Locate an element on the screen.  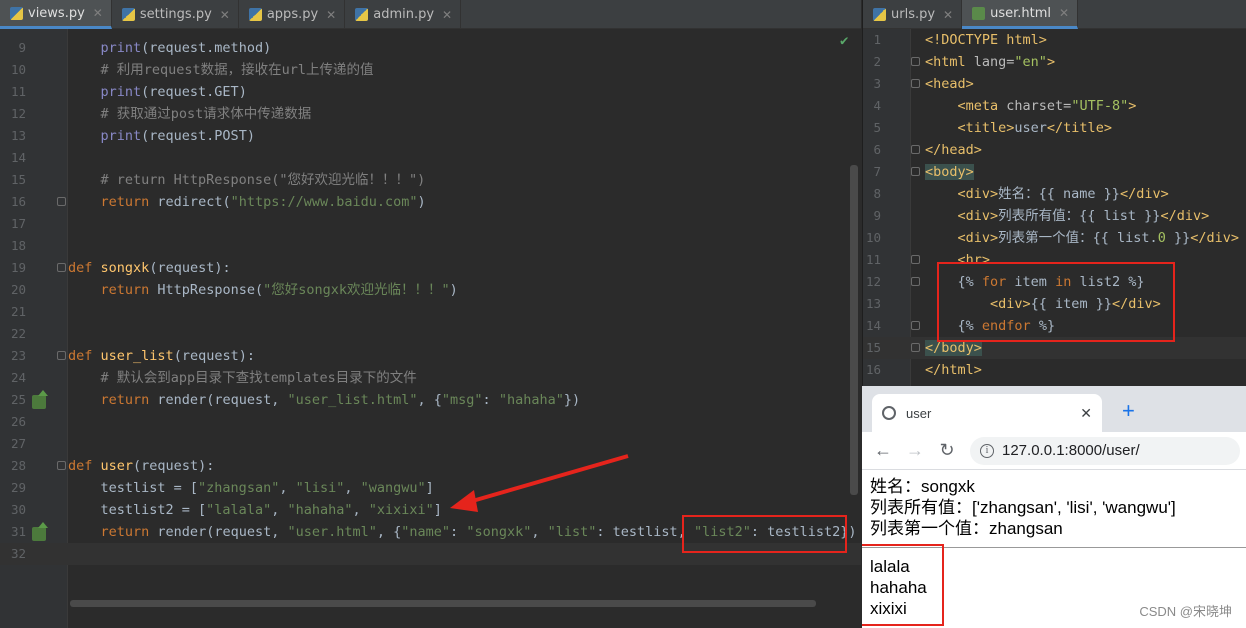
code-text: def user(request): is located at coordinates (141, 466).